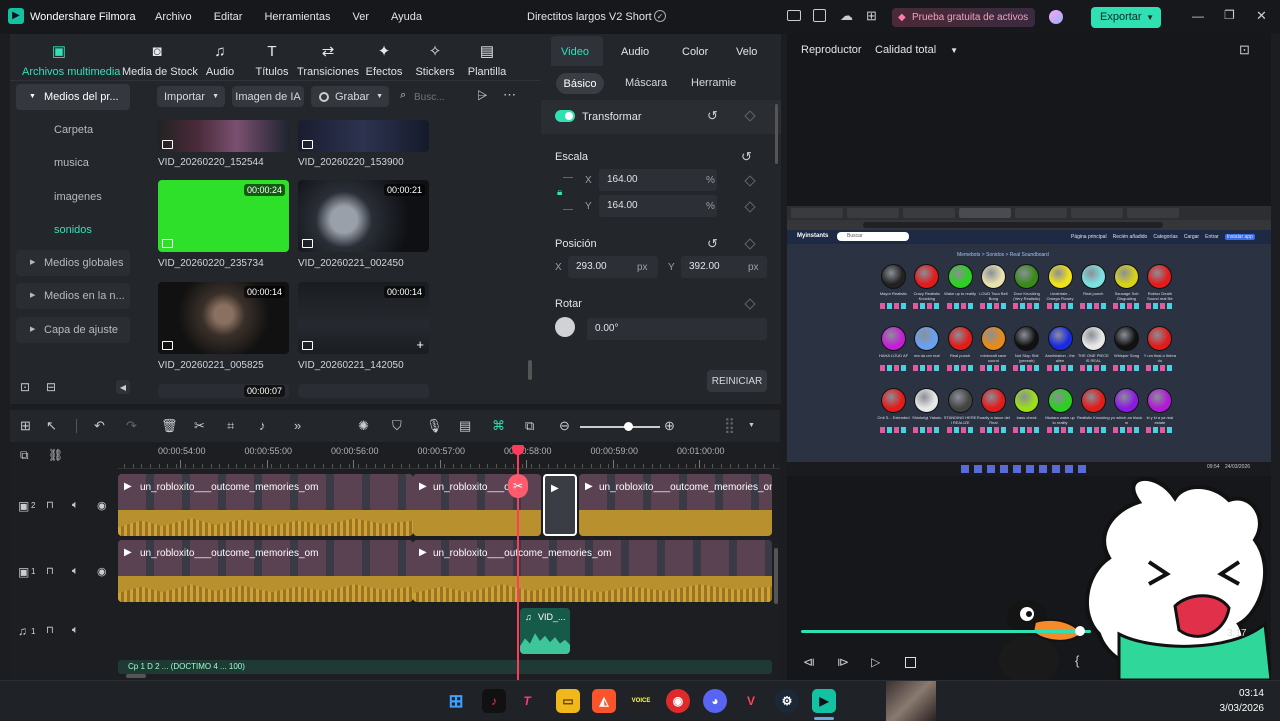 Image resolution: width=1280 pixels, height=721 pixels. I want to click on typora-t-icon: T, so click(527, 701).